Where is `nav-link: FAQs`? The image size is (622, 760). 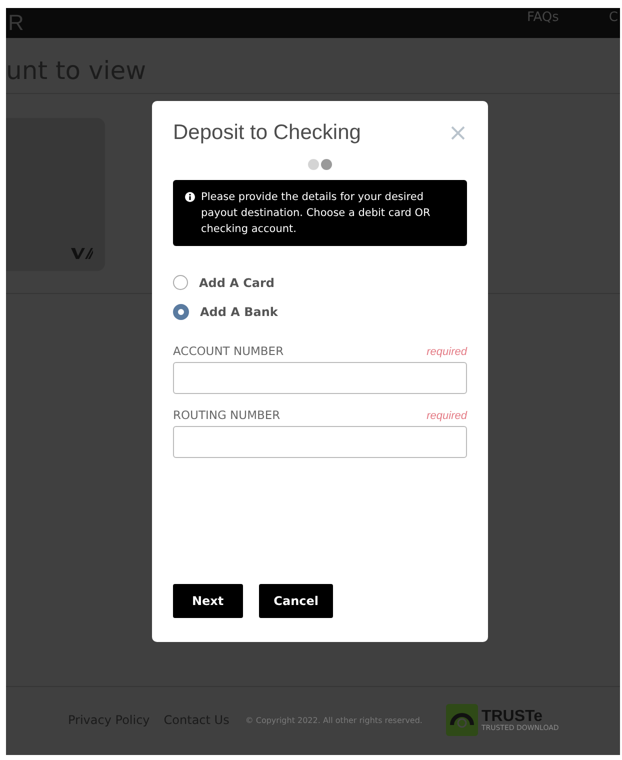
nav-link: FAQs is located at coordinates (542, 17).